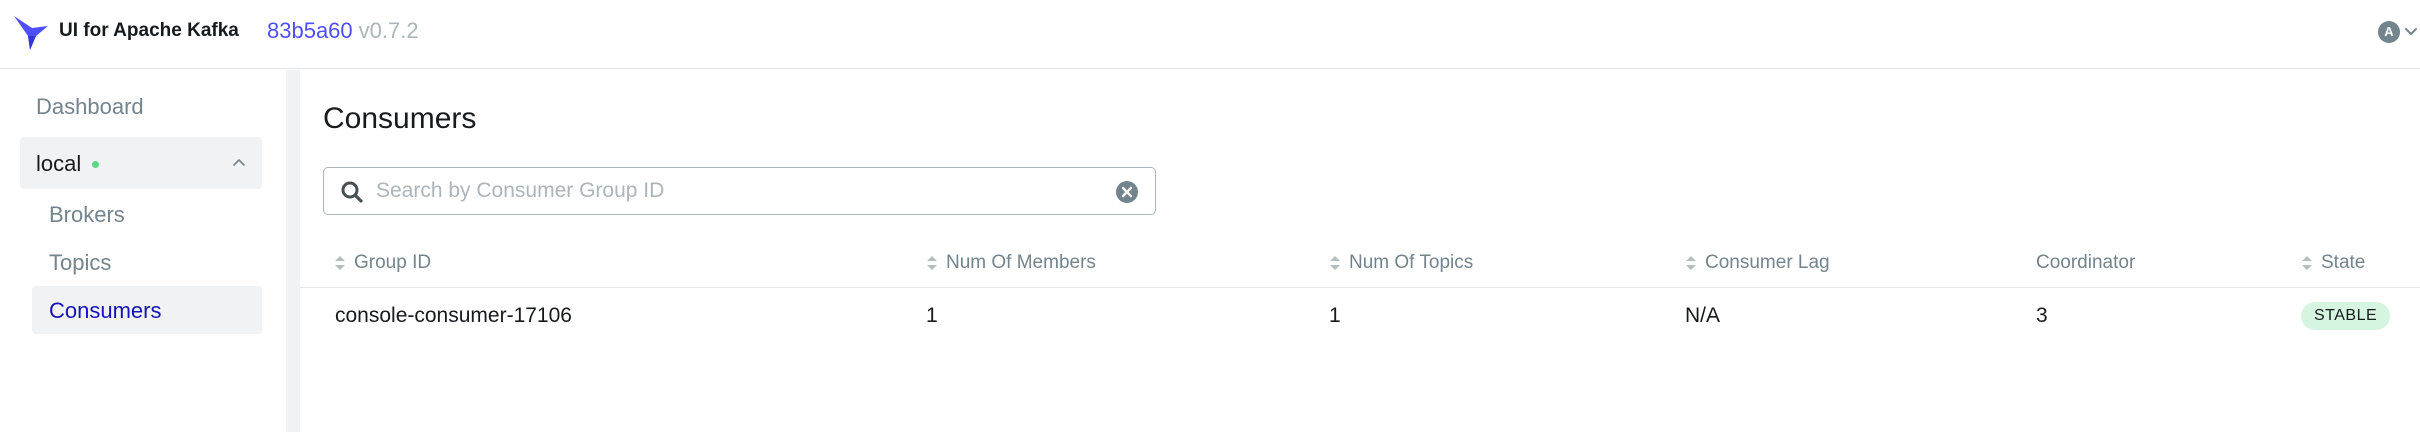 This screenshot has height=432, width=2420. I want to click on sidebar-divider, so click(293, 251).